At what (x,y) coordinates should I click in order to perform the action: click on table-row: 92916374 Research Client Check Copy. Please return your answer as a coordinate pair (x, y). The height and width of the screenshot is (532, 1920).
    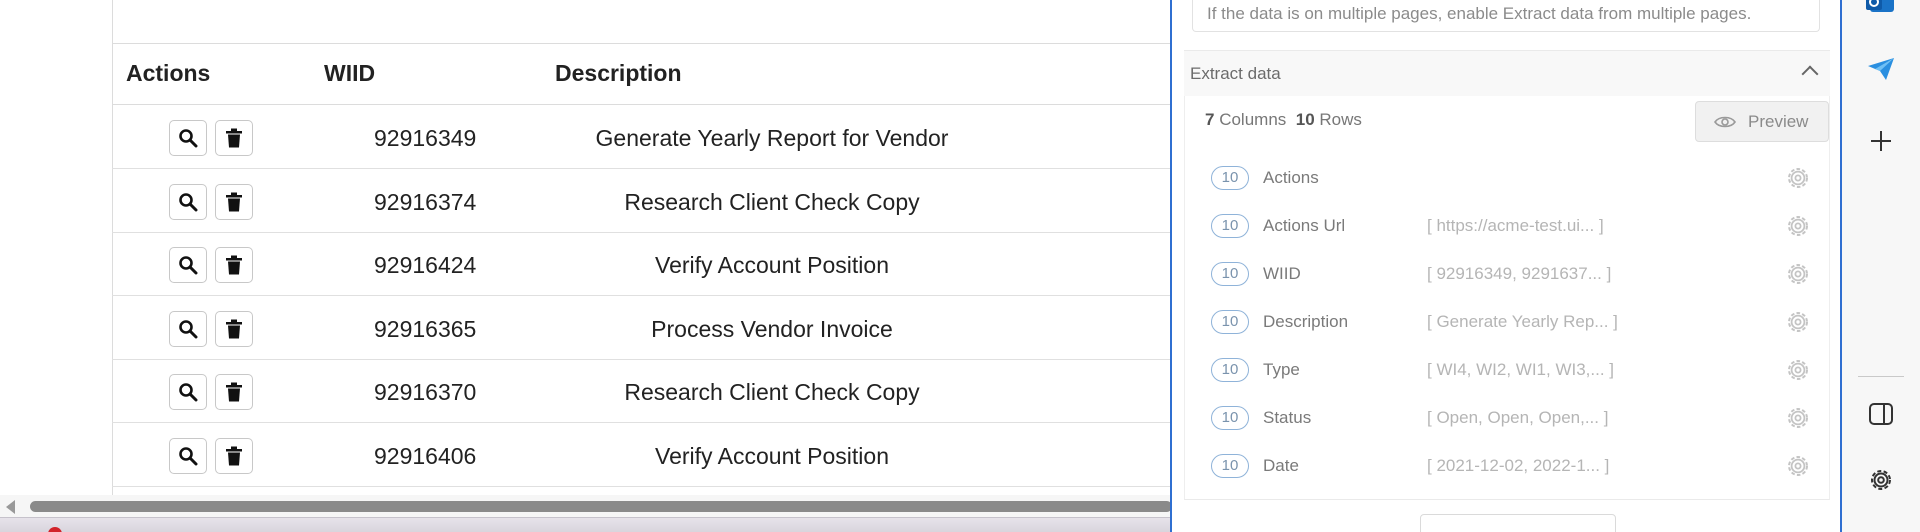
    Looking at the image, I should click on (642, 201).